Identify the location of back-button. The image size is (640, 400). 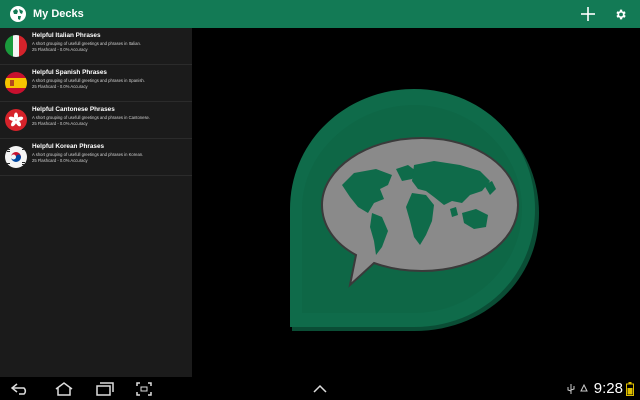
(20, 388).